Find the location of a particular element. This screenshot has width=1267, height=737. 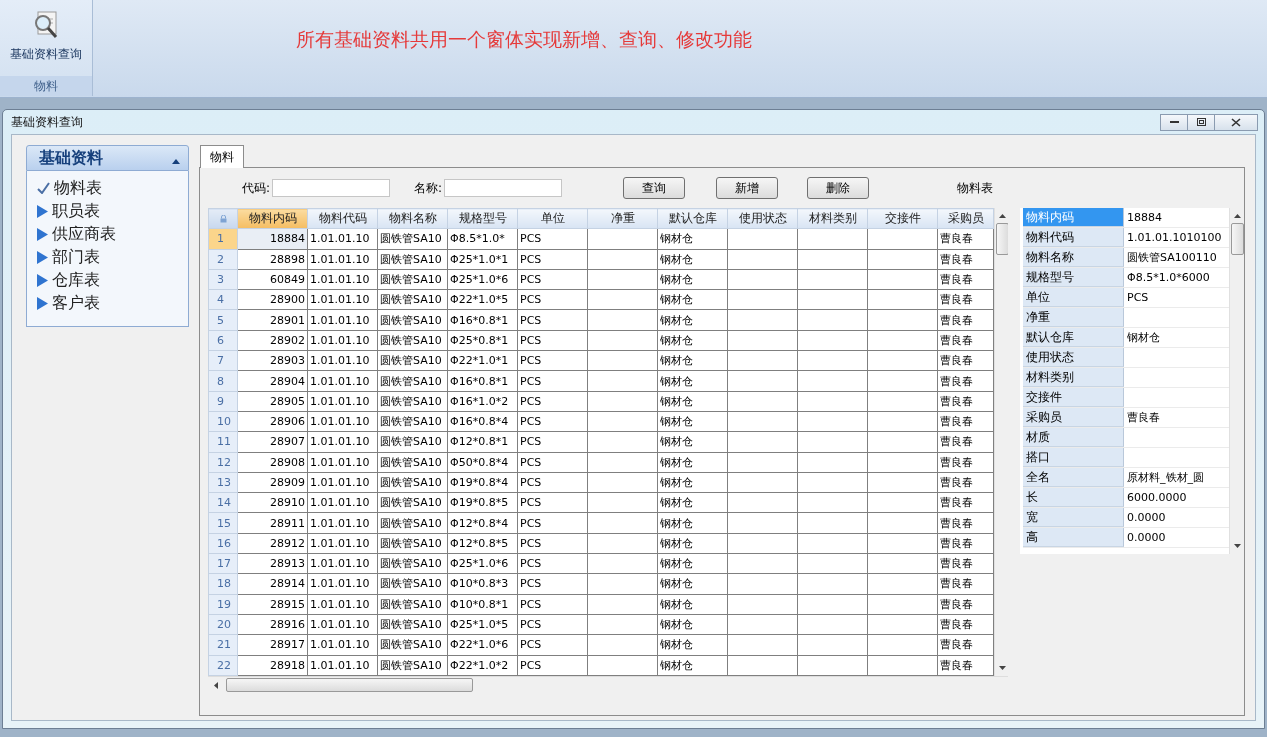

table-cell: 28917 is located at coordinates (272, 645).